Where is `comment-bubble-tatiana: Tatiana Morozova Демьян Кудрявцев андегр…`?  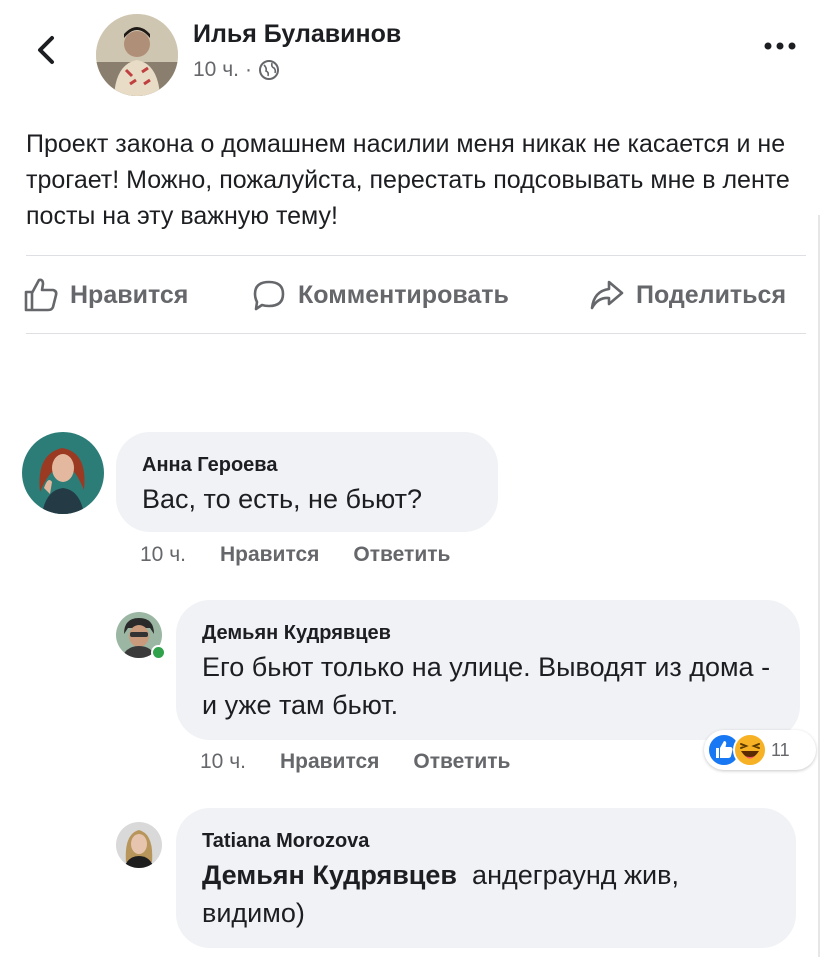
comment-bubble-tatiana: Tatiana Morozova Демьян Кудрявцев андегр… is located at coordinates (486, 878).